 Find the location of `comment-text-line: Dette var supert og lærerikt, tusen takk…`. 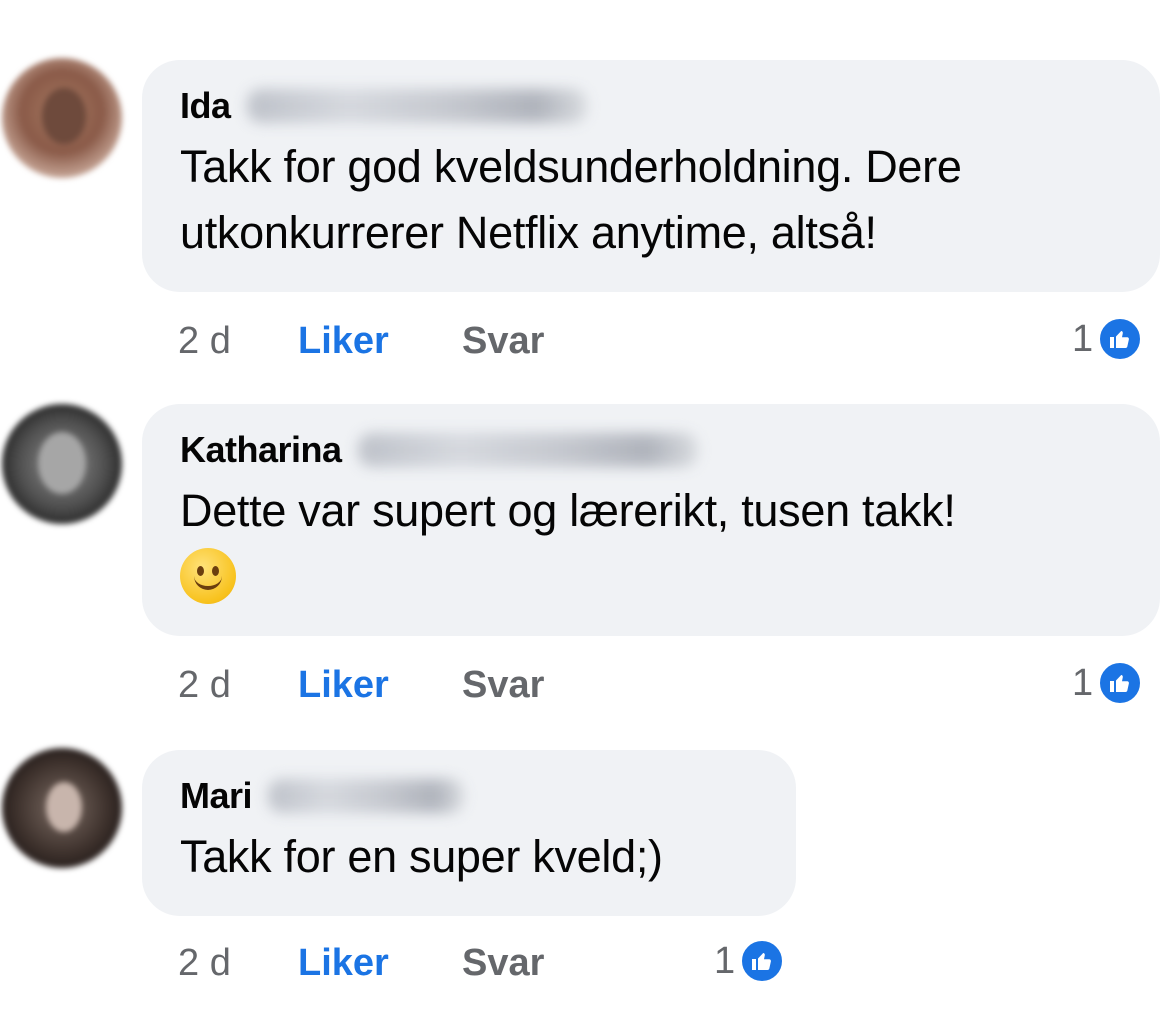

comment-text-line: Dette var supert og lærerikt, tusen takk… is located at coordinates (568, 510).